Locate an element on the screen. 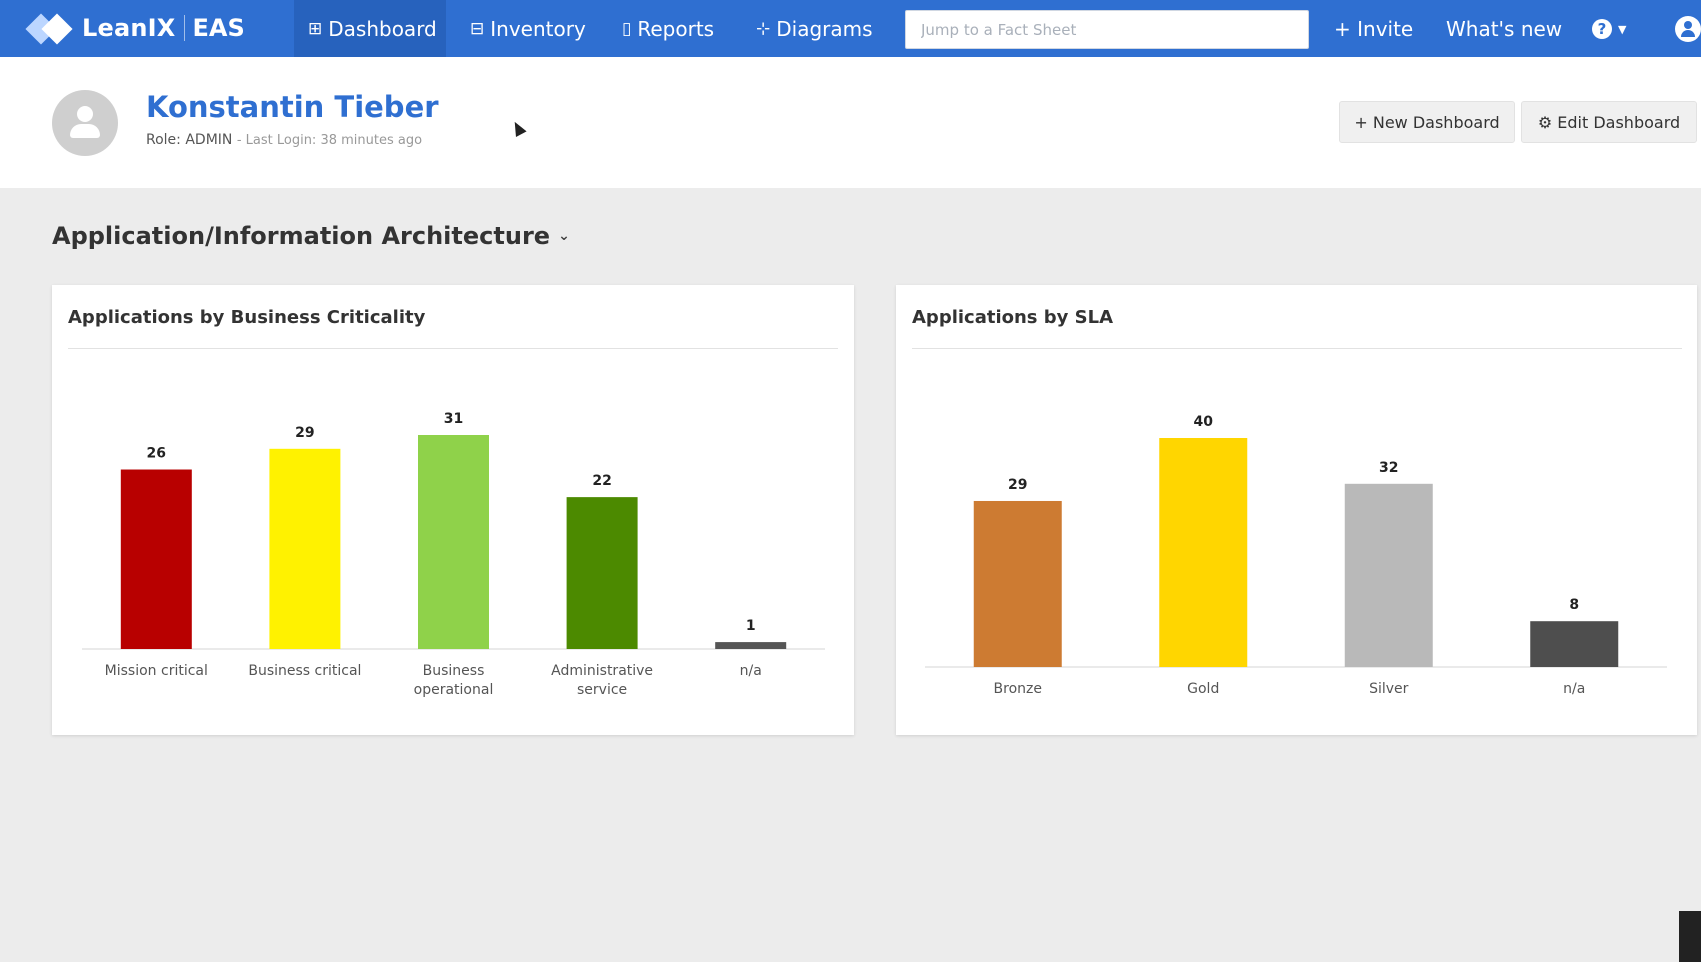 The height and width of the screenshot is (962, 1701). edit-dashboard-button: ⚙ Edit Dashboard is located at coordinates (1609, 122).